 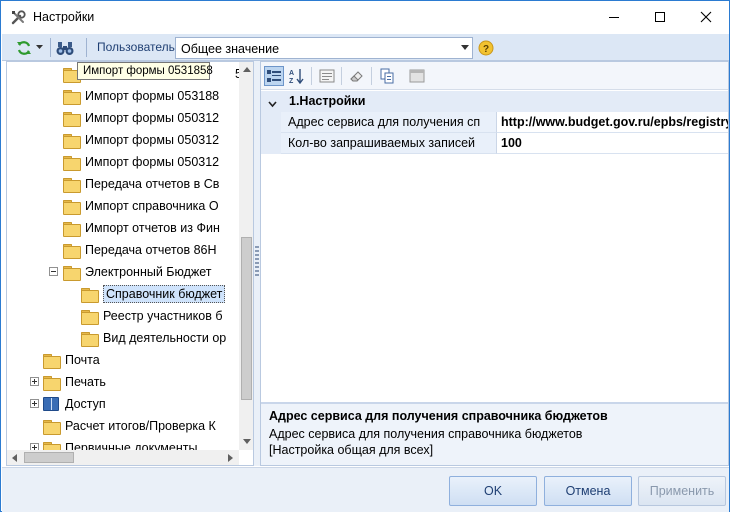 What do you see at coordinates (612, 143) in the screenshot?
I see `property-value-field: 100` at bounding box center [612, 143].